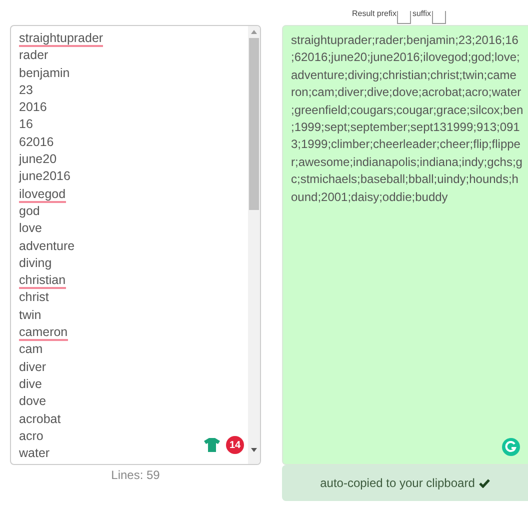  What do you see at coordinates (38, 159) in the screenshot?
I see `input-line: june20` at bounding box center [38, 159].